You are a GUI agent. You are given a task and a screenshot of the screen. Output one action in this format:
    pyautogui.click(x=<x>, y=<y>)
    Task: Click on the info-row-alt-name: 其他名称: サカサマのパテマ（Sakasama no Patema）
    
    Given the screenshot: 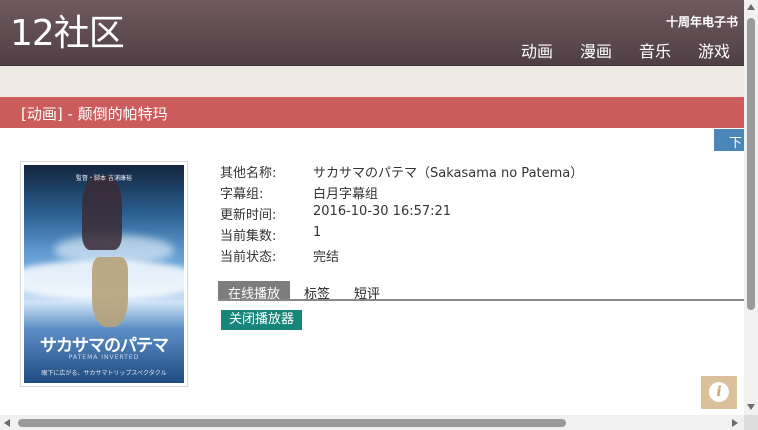 What is the action you would take?
    pyautogui.click(x=401, y=172)
    